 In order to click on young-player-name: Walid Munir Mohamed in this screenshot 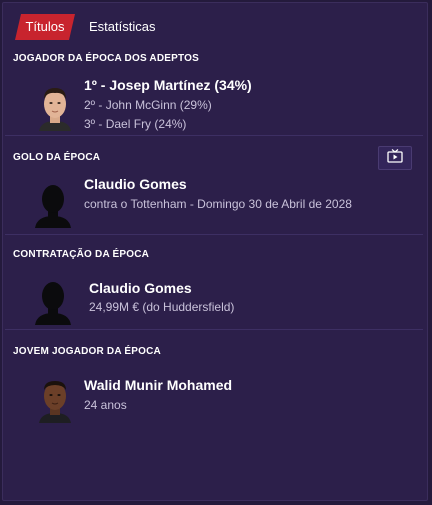, I will do `click(158, 385)`.